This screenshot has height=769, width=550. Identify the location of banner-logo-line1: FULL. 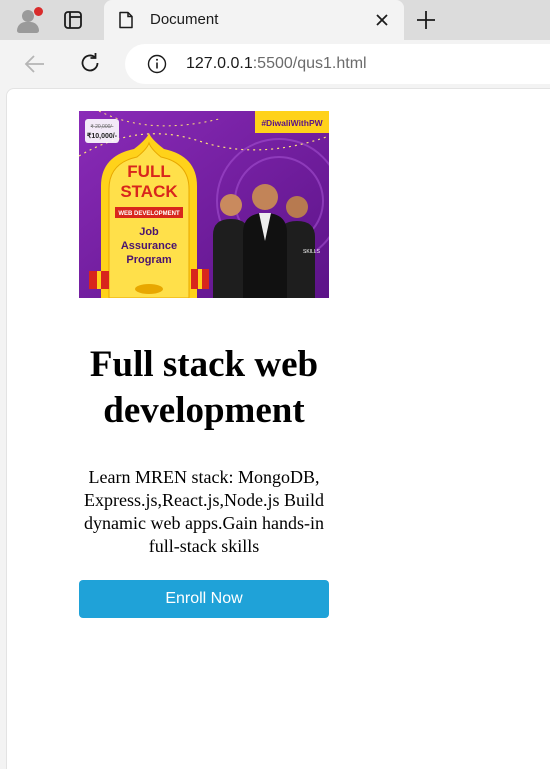
(148, 171).